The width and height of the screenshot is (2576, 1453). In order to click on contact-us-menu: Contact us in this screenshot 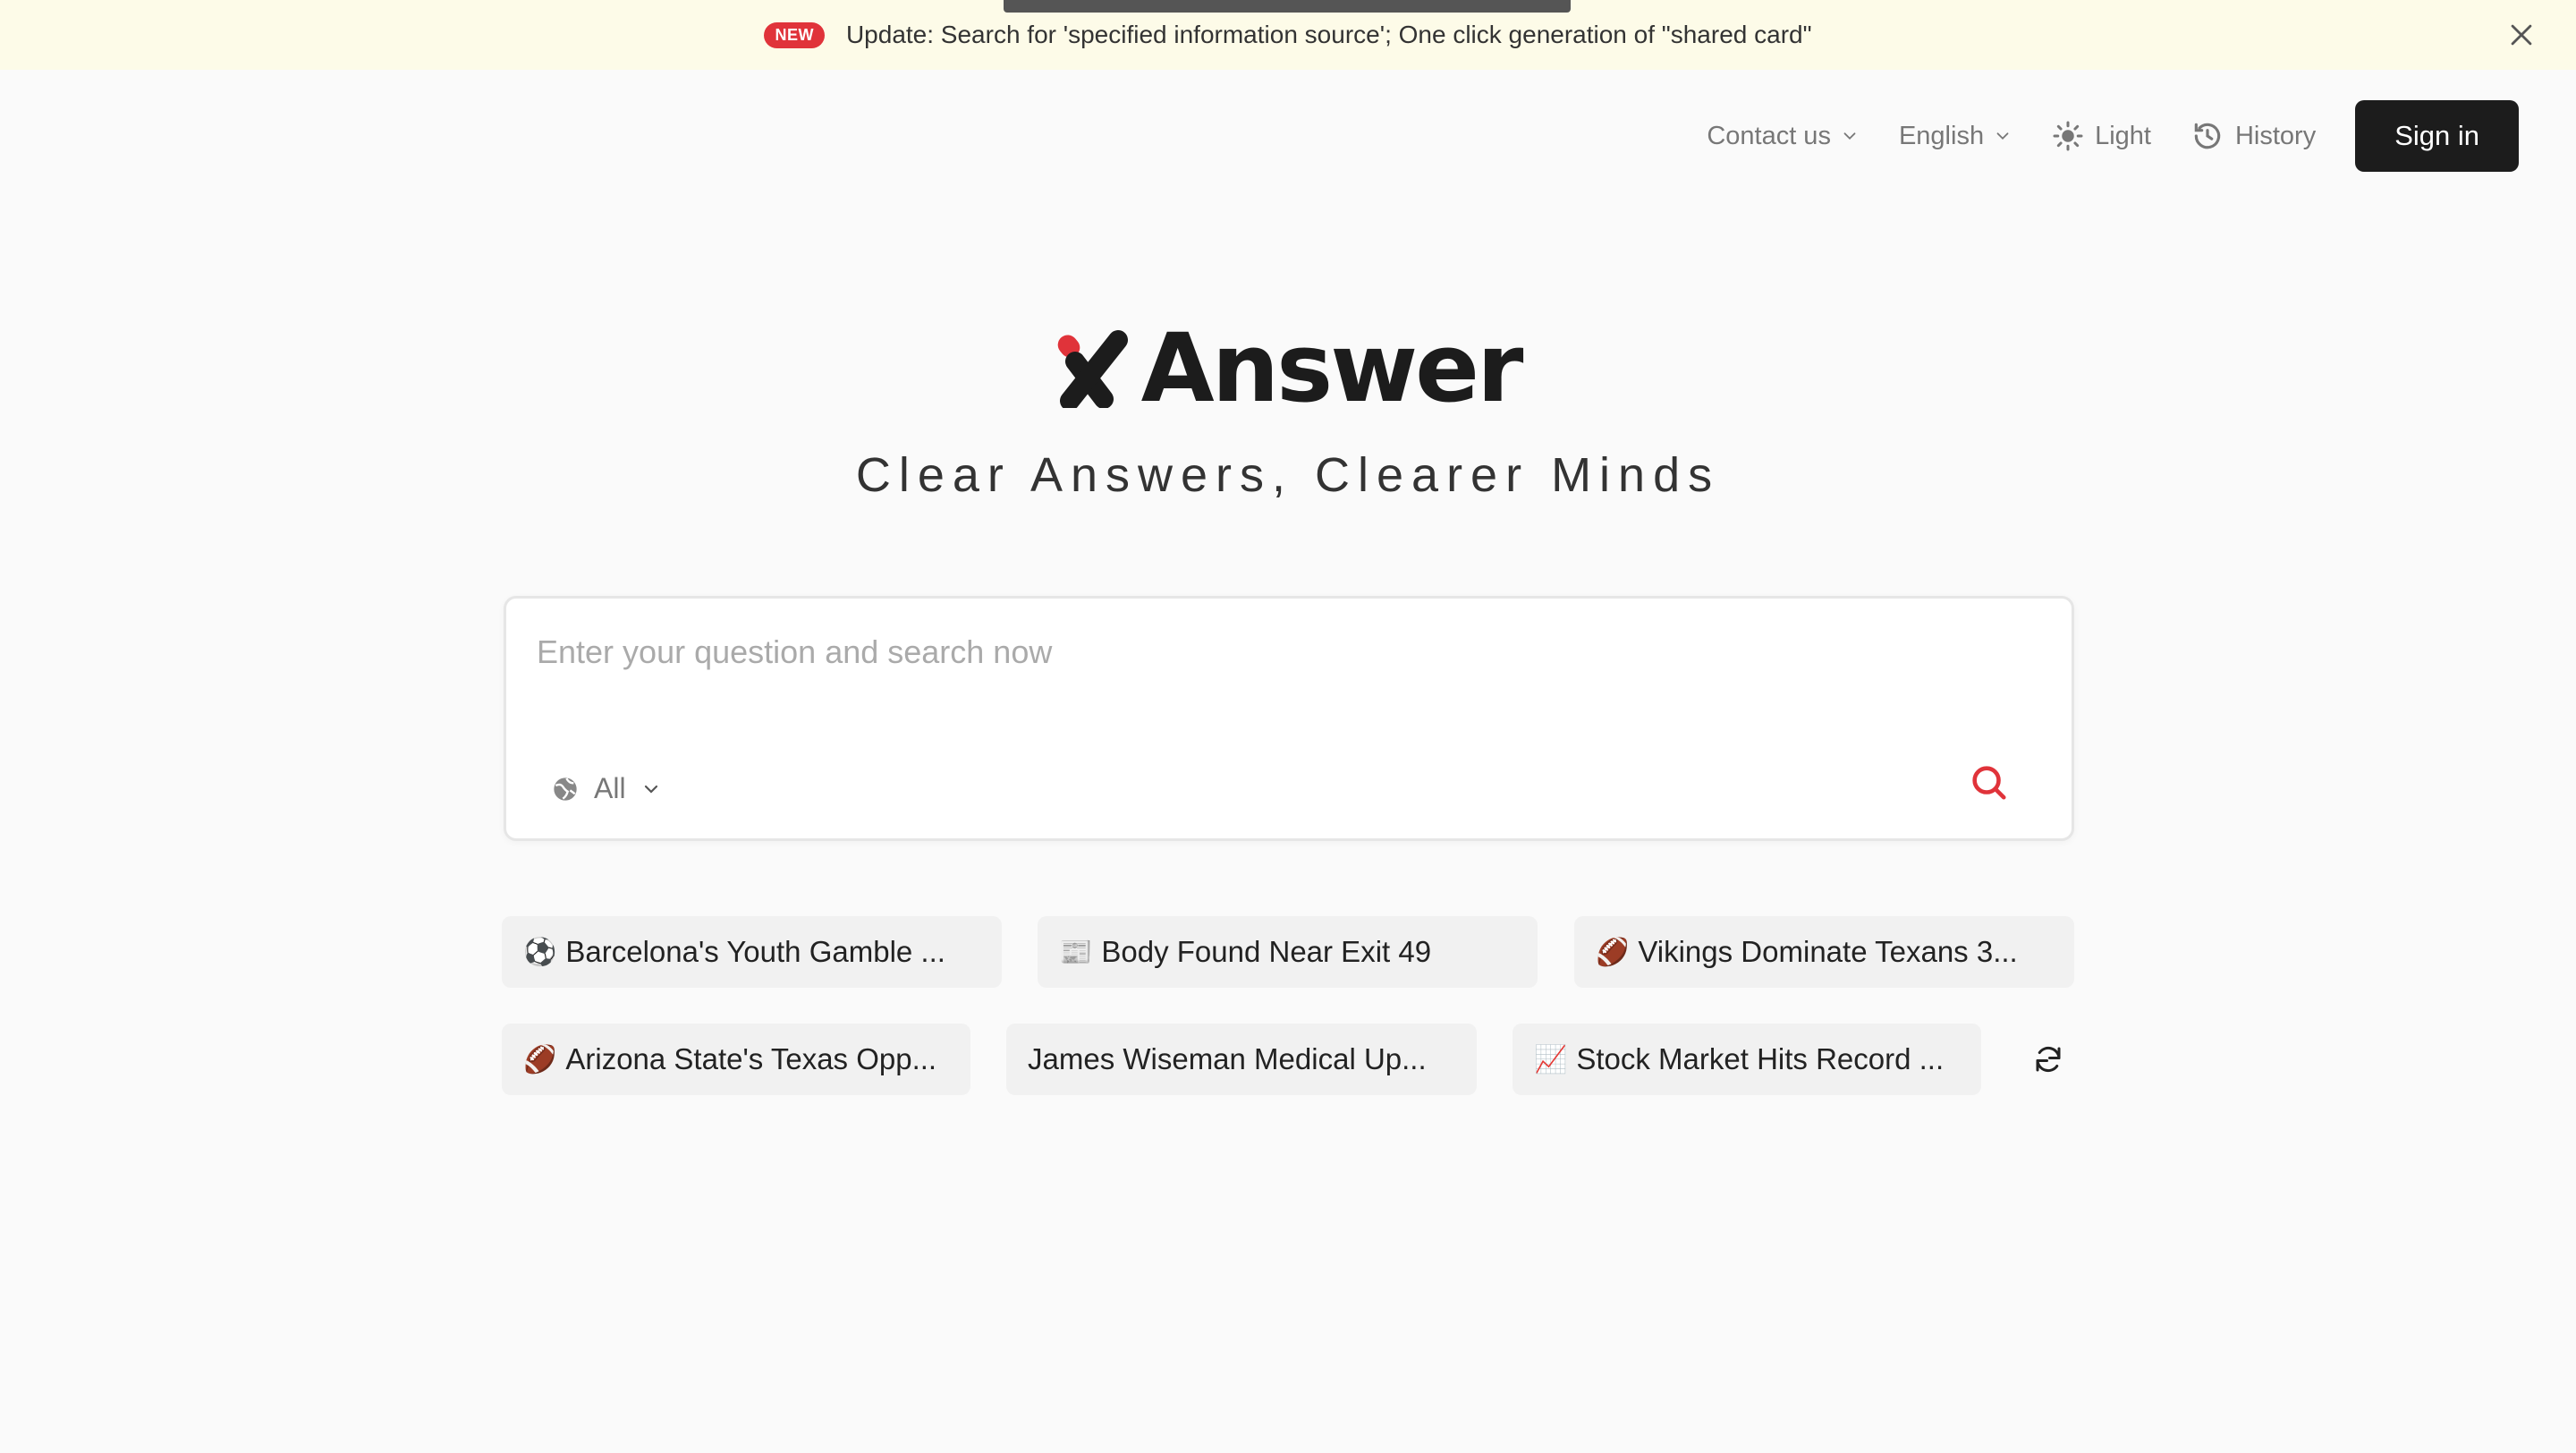, I will do `click(1783, 136)`.